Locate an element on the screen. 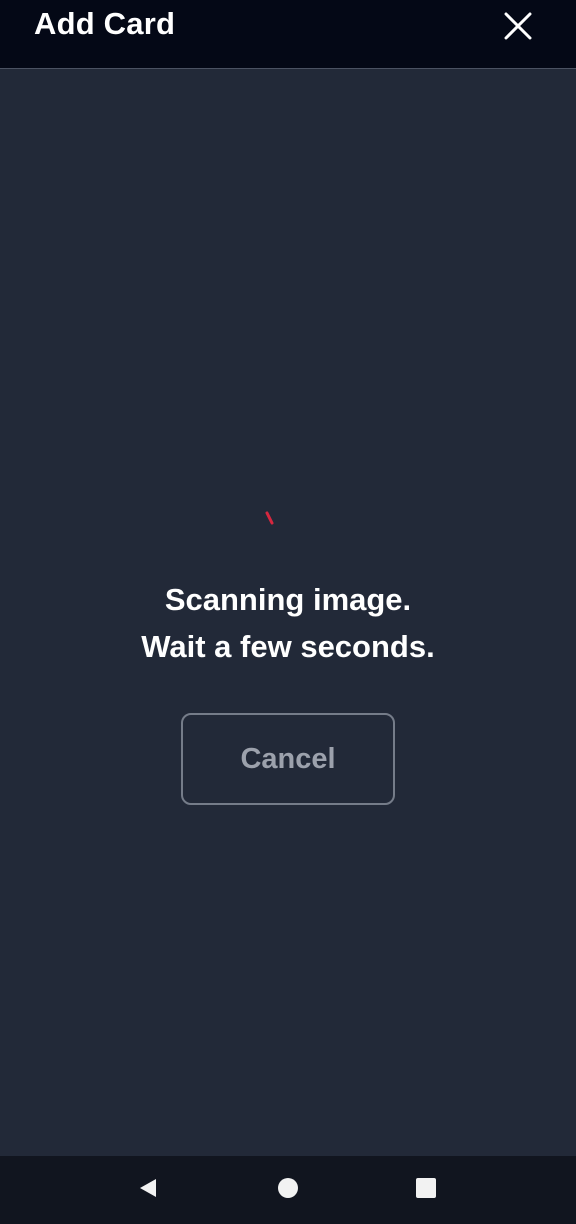 This screenshot has height=1224, width=576. system-navigation-bar is located at coordinates (288, 1190).